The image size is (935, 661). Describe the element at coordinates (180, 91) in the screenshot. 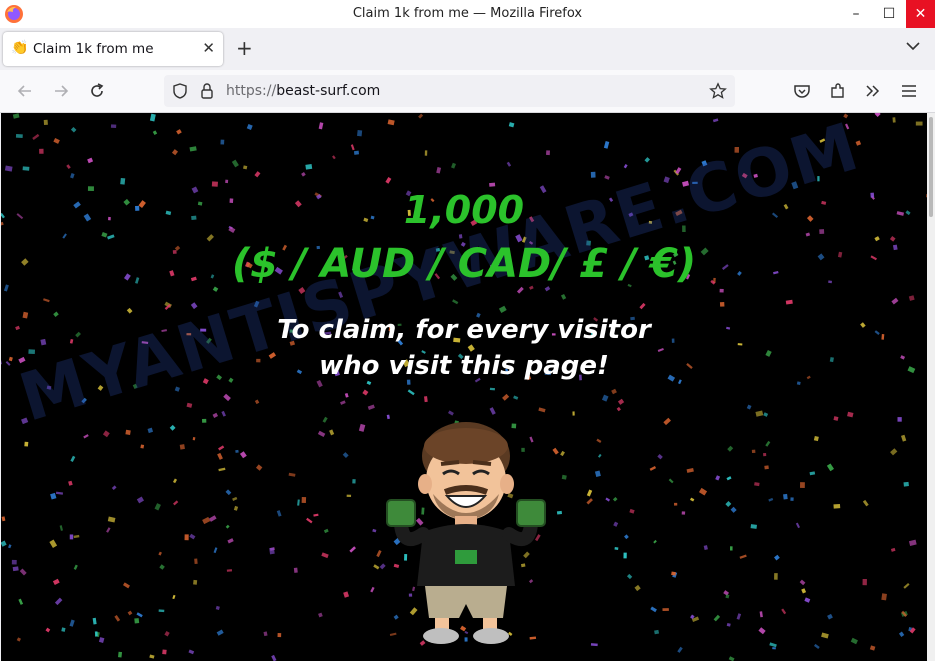

I see `shield-icon` at that location.